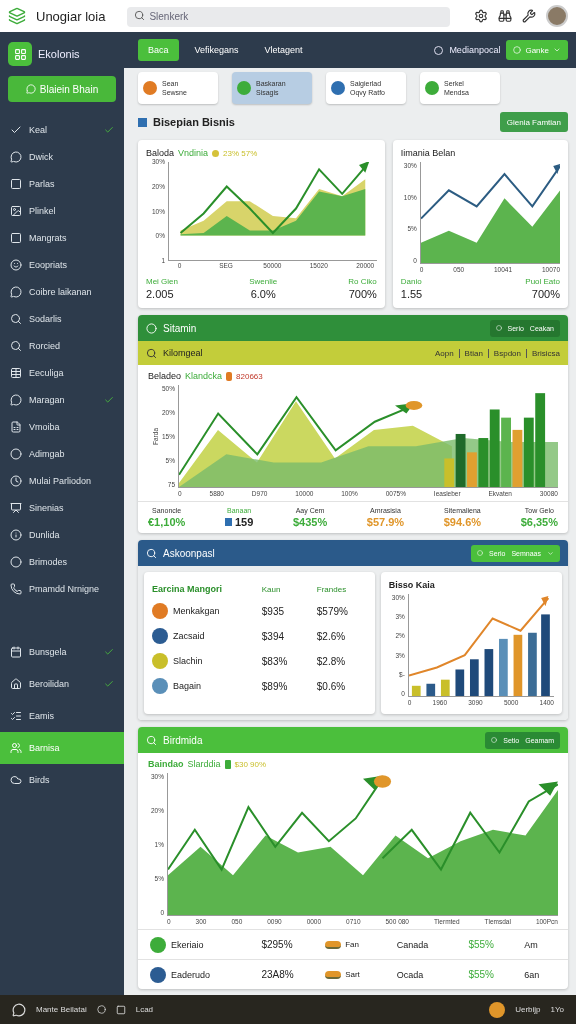 The height and width of the screenshot is (1024, 576). What do you see at coordinates (481, 16) in the screenshot?
I see `gear-icon` at bounding box center [481, 16].